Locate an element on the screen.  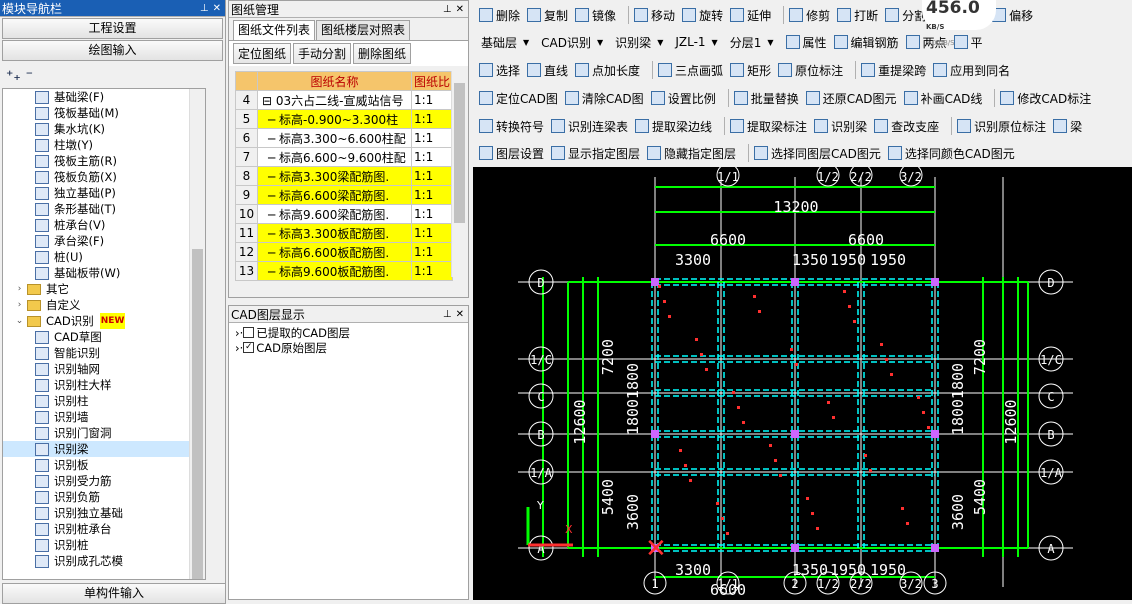
identify-tool-button: 梁 is located at coordinates (1067, 126).